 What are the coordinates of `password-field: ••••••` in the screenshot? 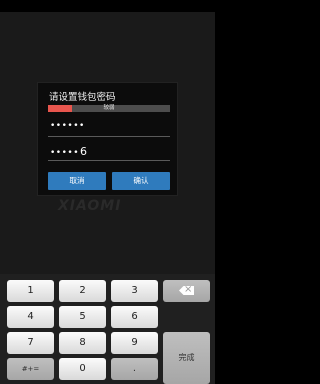 It's located at (109, 128).